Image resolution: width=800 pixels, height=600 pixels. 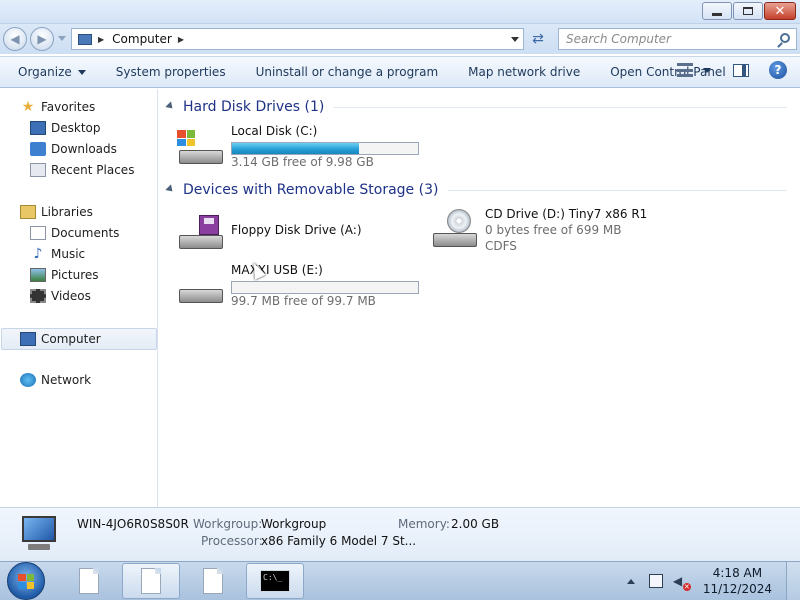 I want to click on sidebar-item-label: Downloads, so click(x=84, y=149).